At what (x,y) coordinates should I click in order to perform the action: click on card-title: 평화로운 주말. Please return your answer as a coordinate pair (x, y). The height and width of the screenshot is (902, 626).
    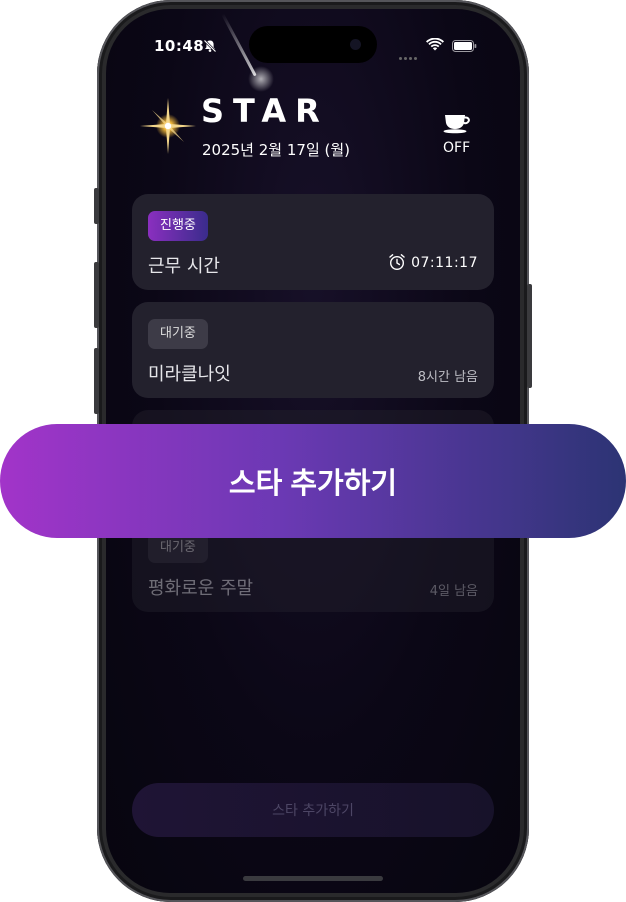
    Looking at the image, I should click on (201, 588).